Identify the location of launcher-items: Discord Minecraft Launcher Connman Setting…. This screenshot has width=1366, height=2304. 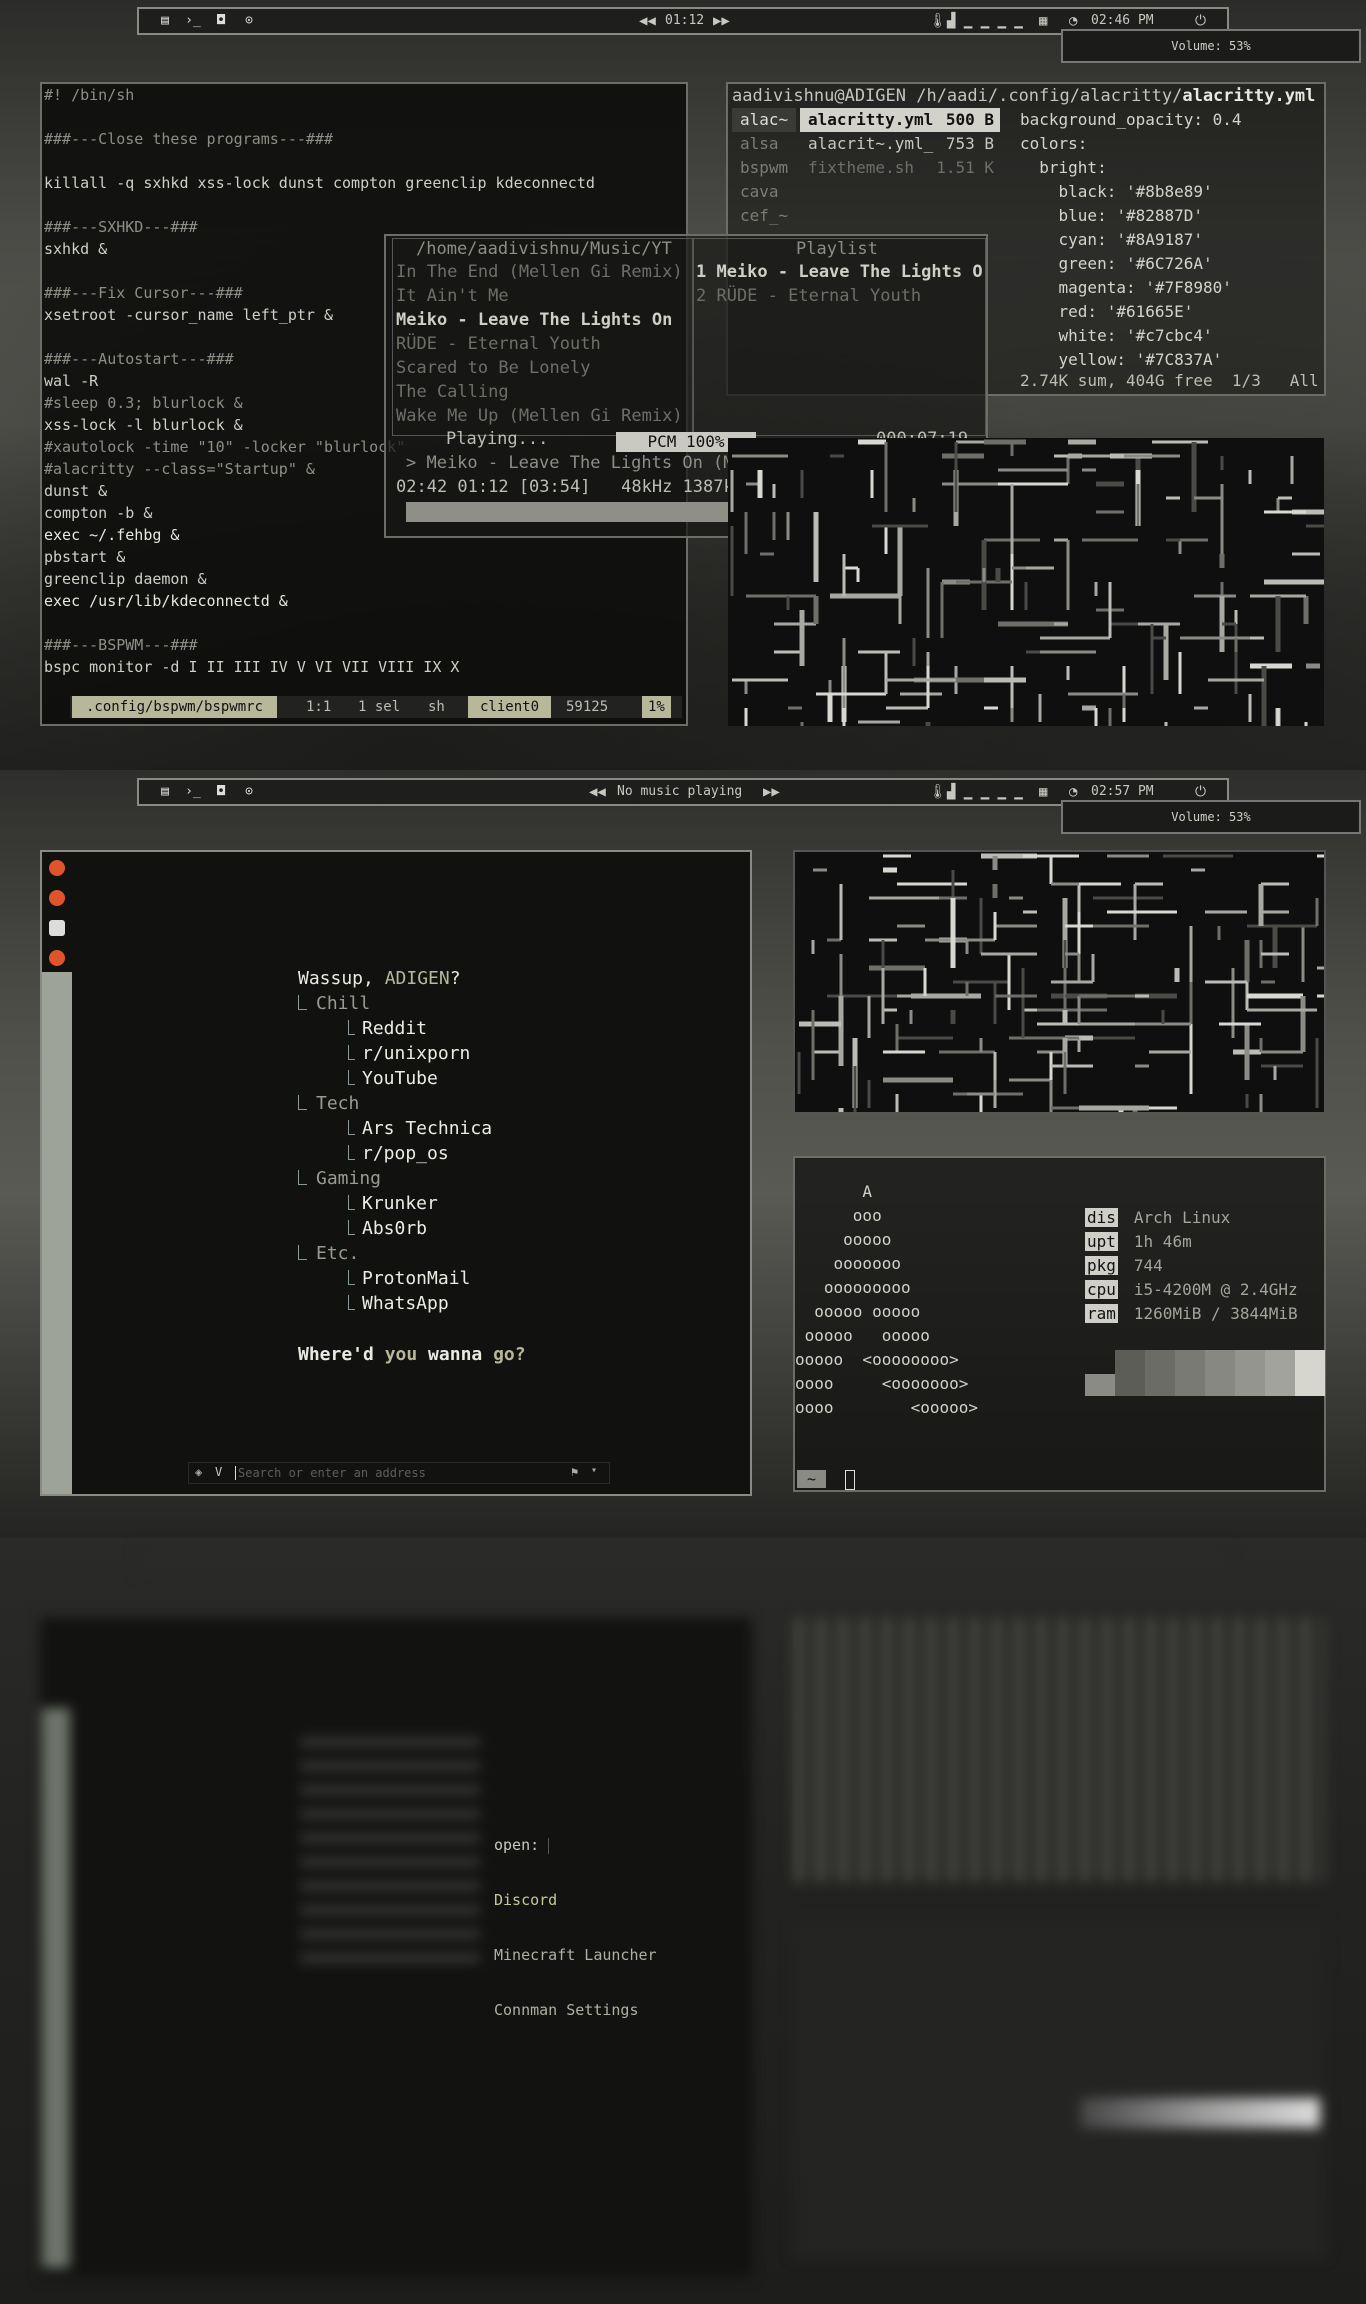
(575, 1955).